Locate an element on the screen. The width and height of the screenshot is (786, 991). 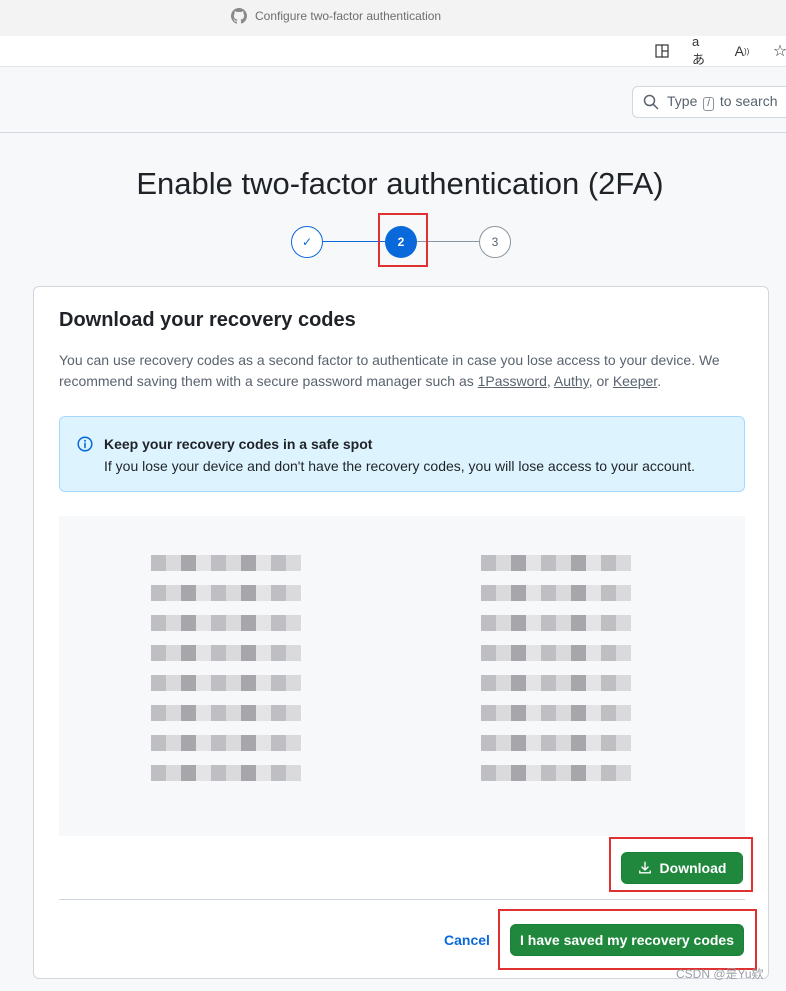
link-keeper: Keeper is located at coordinates (635, 381).